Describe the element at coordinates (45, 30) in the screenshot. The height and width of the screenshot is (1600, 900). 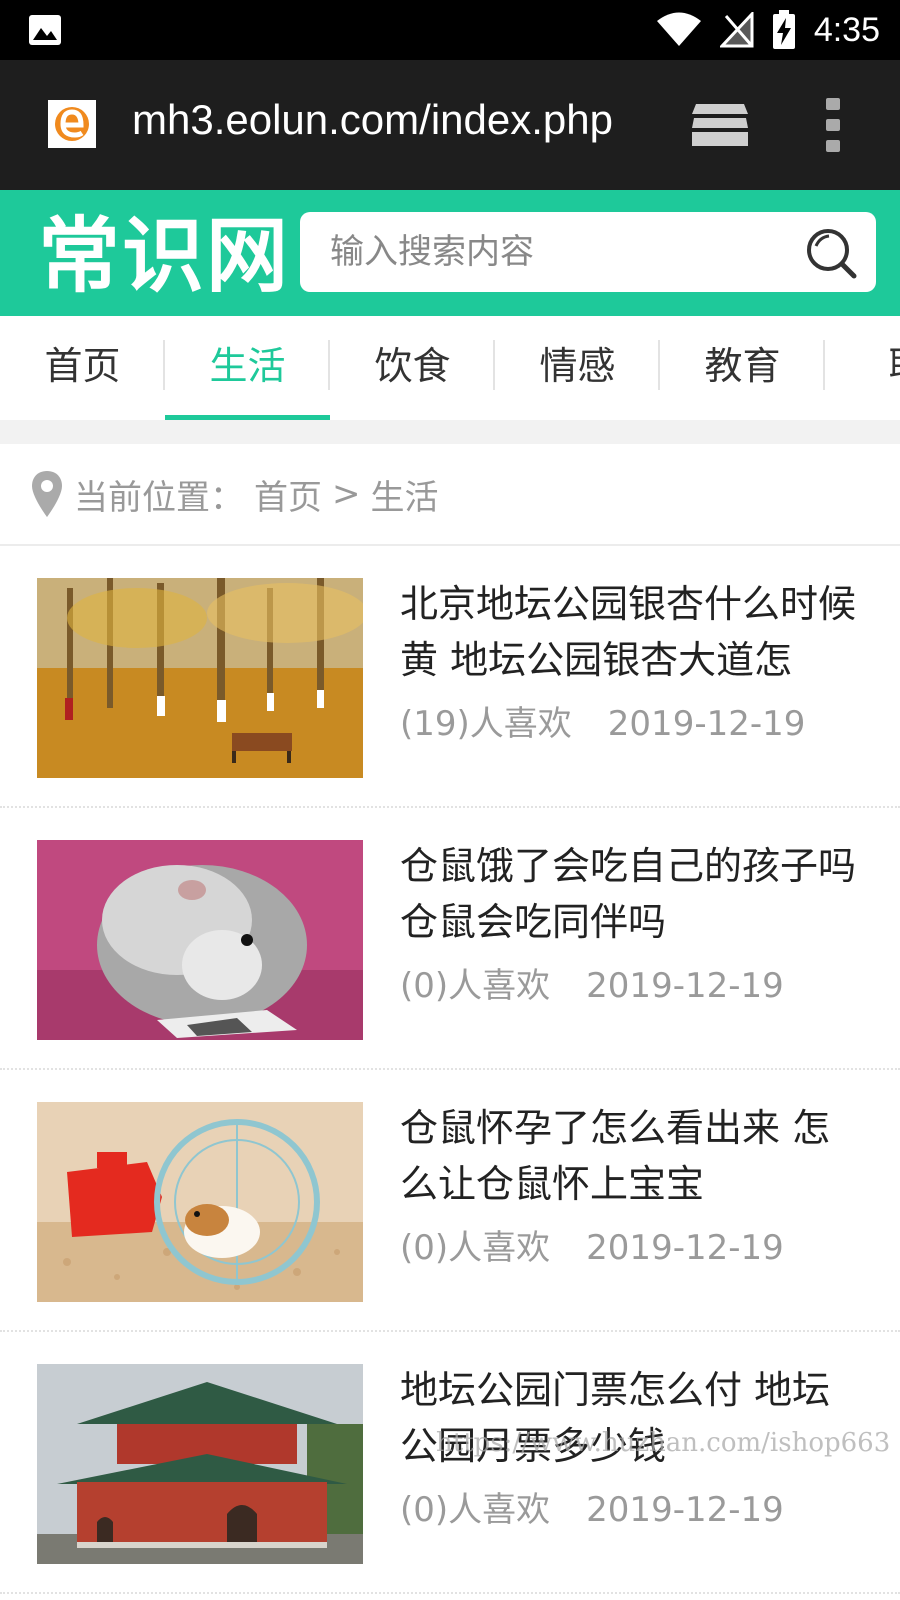
I see `image-notification-icon` at that location.